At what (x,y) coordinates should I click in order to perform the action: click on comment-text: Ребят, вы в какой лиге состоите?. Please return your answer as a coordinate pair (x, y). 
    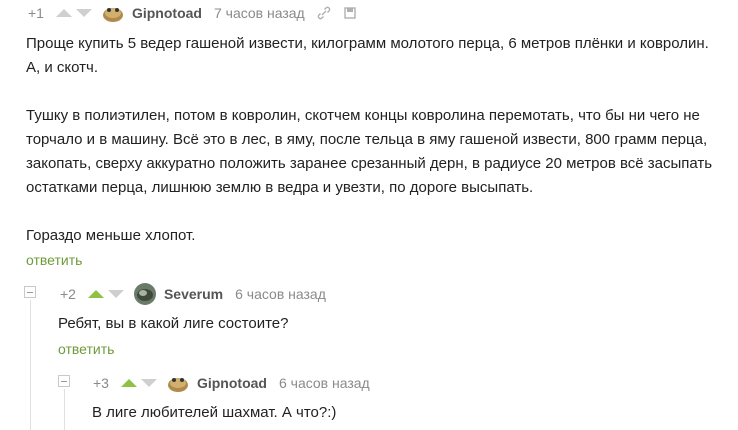
    Looking at the image, I should click on (173, 323).